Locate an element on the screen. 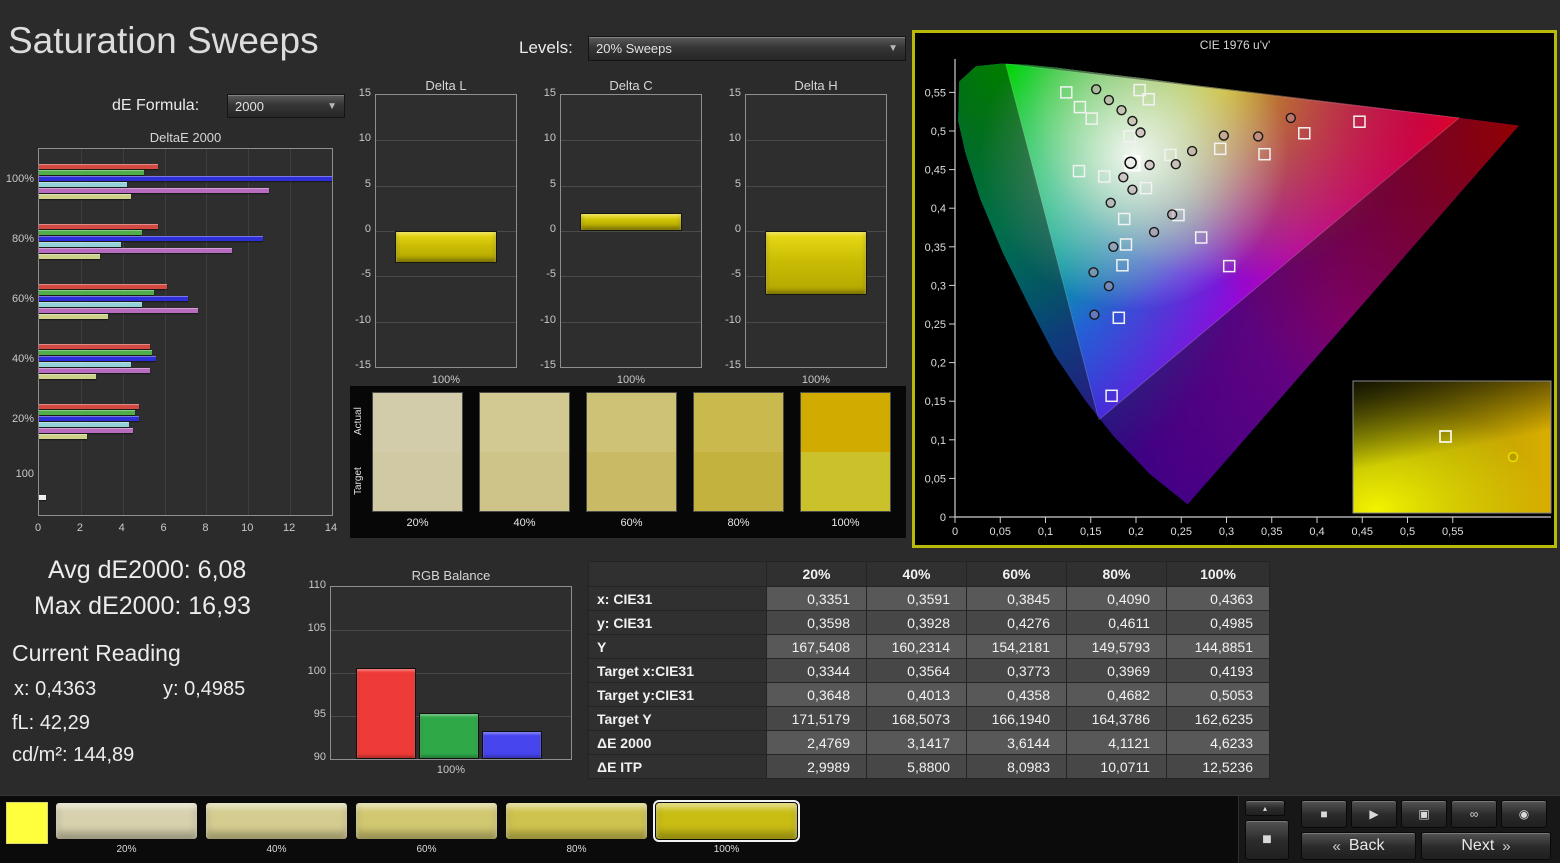 The image size is (1560, 863). de-bar-magenta is located at coordinates (86, 430).